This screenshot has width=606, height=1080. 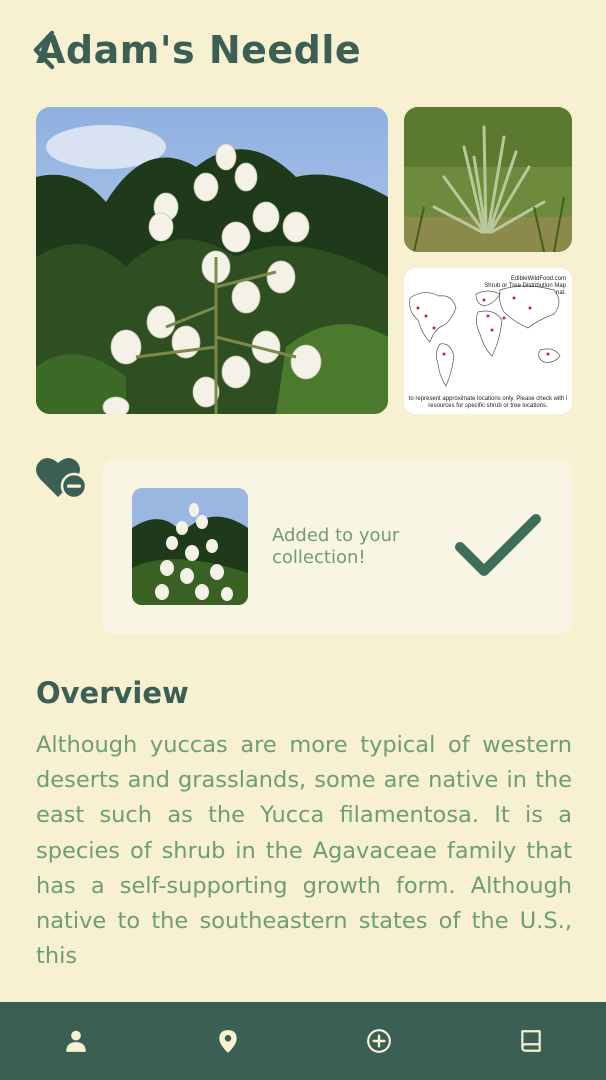 I want to click on collection-thumbnail, so click(x=190, y=546).